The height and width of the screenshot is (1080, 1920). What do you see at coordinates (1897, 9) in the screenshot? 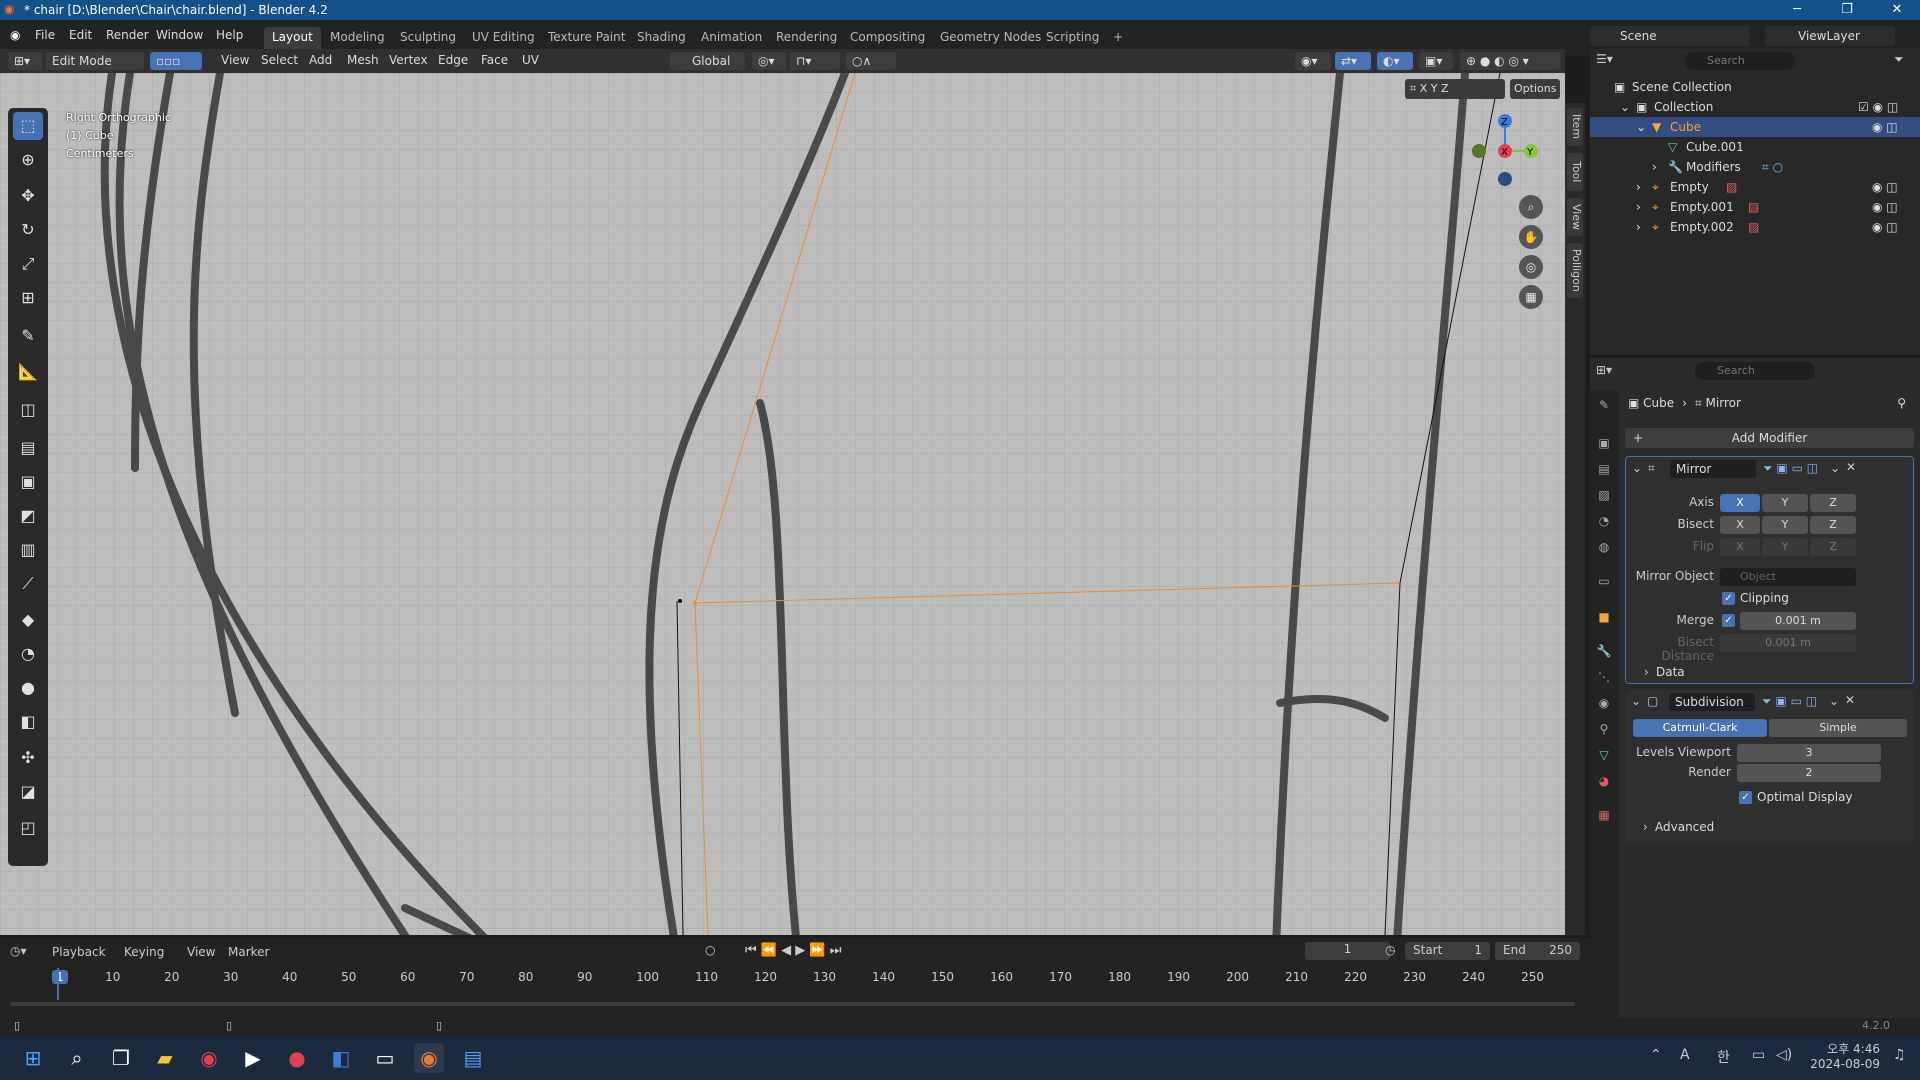
I see `close-button: ✕` at bounding box center [1897, 9].